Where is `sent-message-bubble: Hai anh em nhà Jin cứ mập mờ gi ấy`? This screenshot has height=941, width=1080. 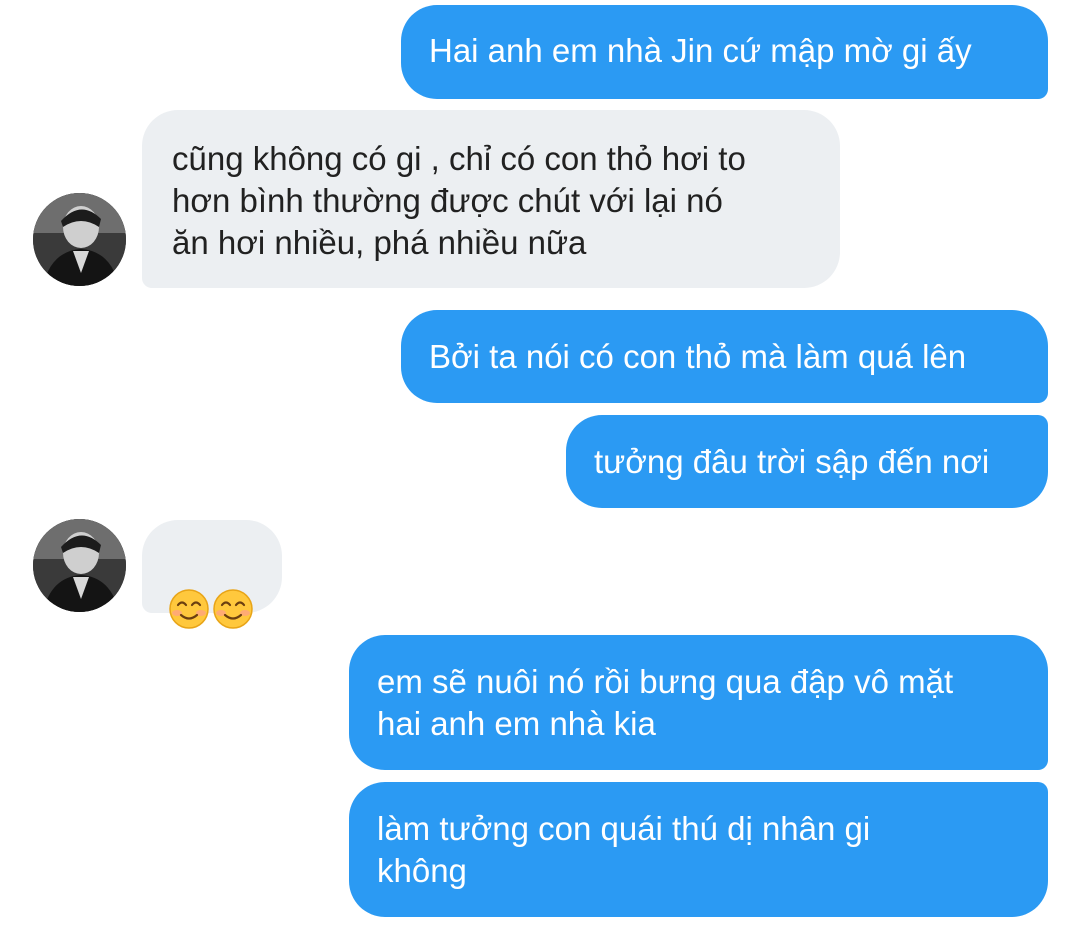 sent-message-bubble: Hai anh em nhà Jin cứ mập mờ gi ấy is located at coordinates (724, 52).